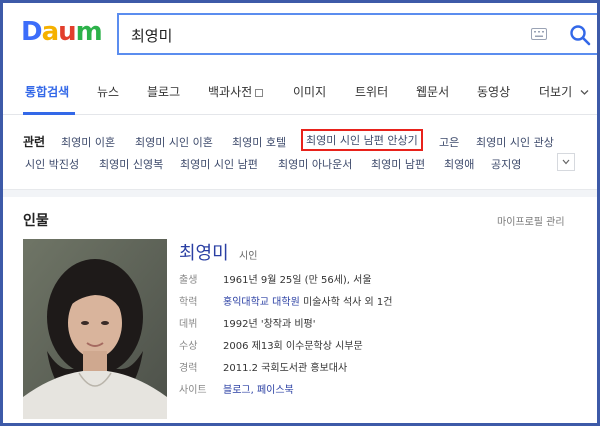  What do you see at coordinates (531, 220) in the screenshot?
I see `profile-manage-link: 마이프로필 관리` at bounding box center [531, 220].